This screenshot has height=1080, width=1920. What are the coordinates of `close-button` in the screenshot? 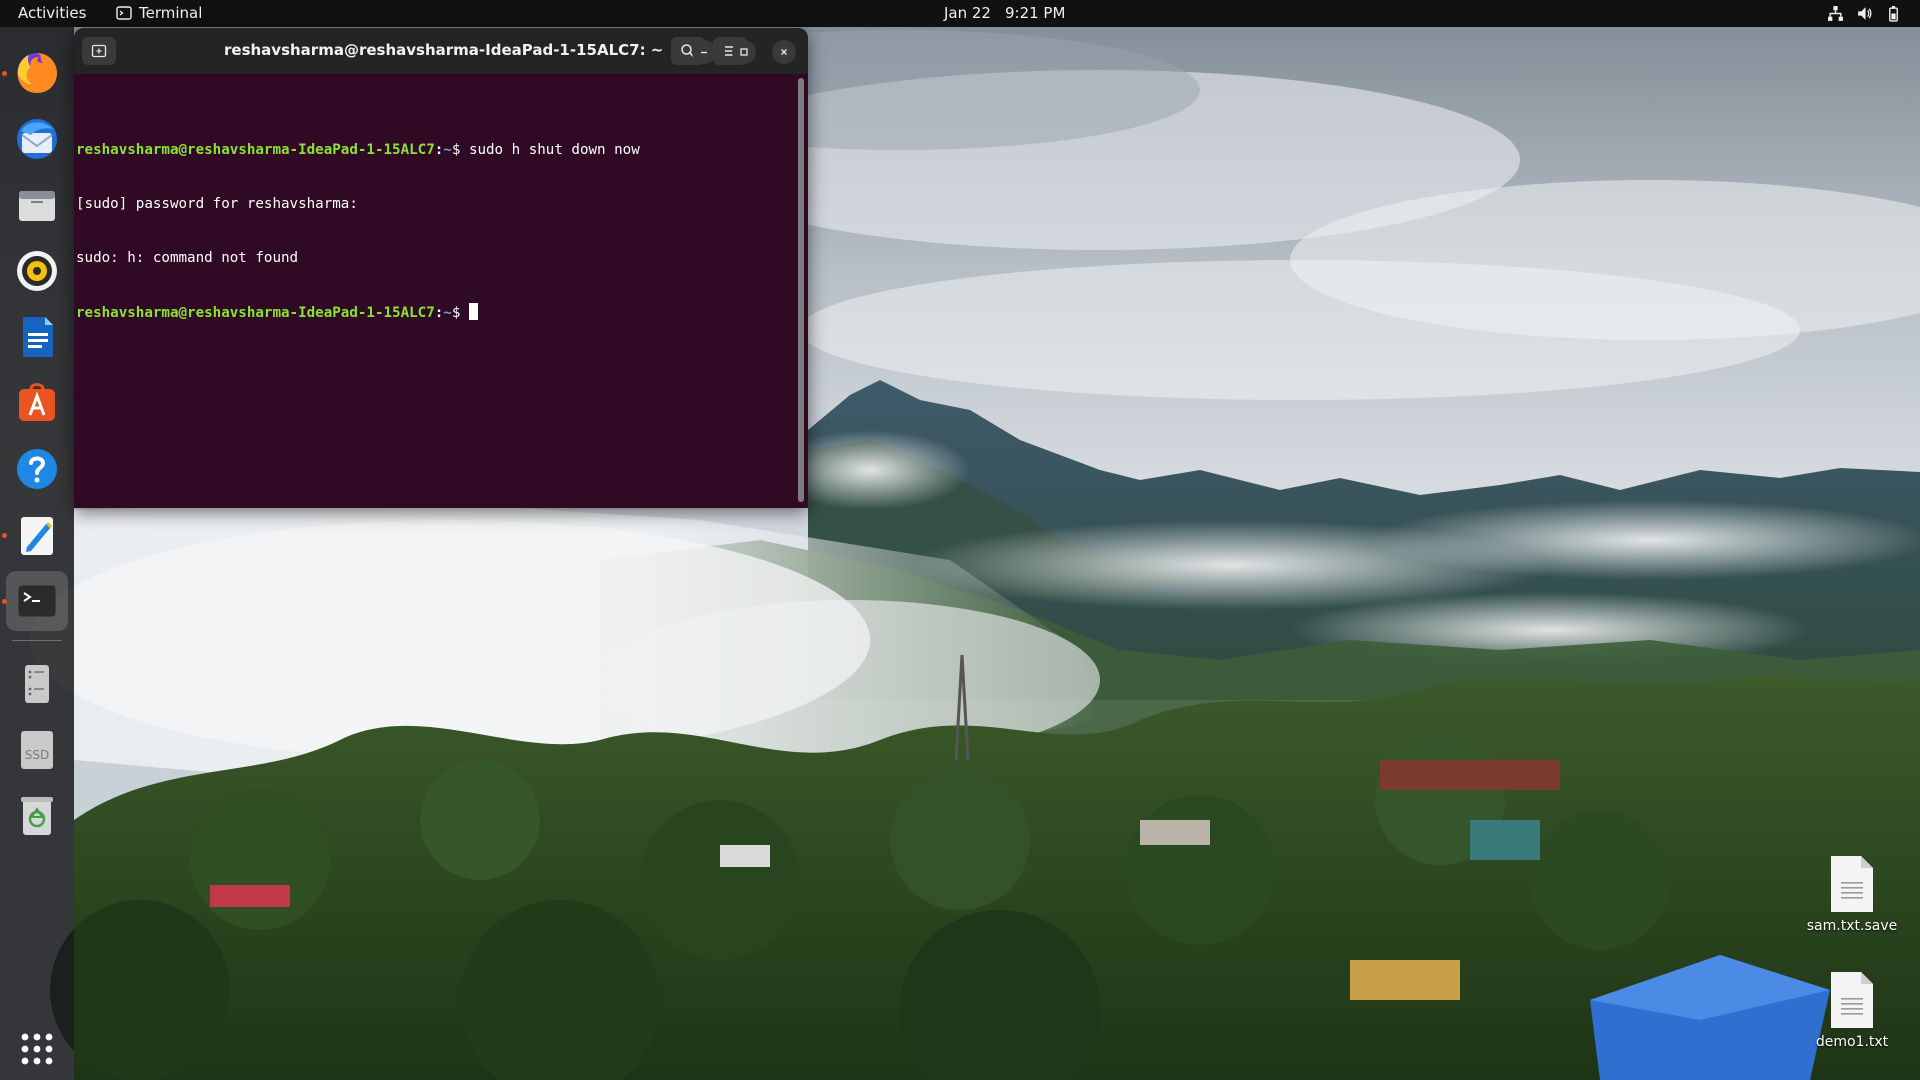 It's located at (784, 52).